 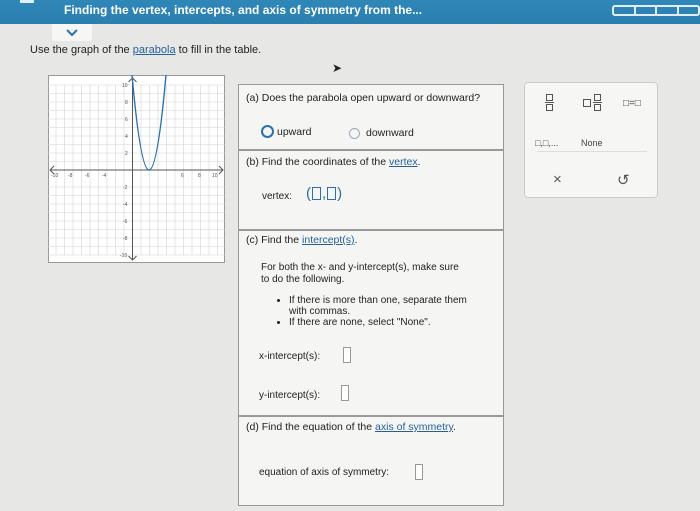 What do you see at coordinates (126, 137) in the screenshot?
I see `y-tick-label: 4` at bounding box center [126, 137].